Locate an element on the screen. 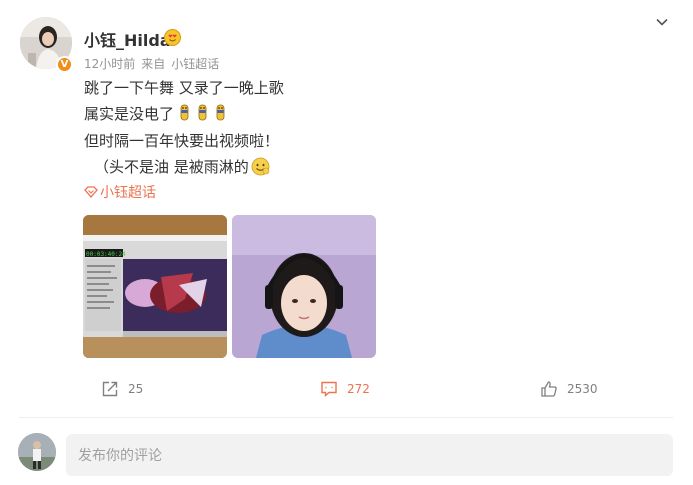  share-icon is located at coordinates (110, 389).